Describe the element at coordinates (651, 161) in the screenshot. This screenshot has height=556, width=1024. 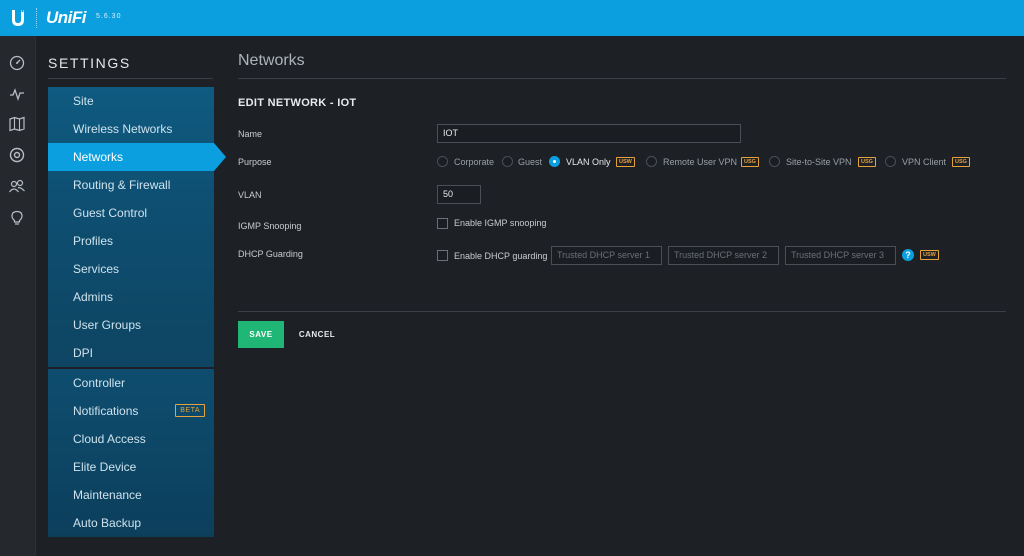
I see `purpose-radio-remote-user-vpn` at that location.